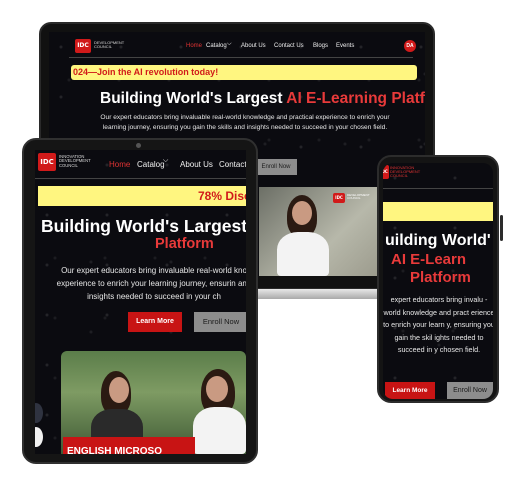  I want to click on phone-side-button, so click(501, 228).